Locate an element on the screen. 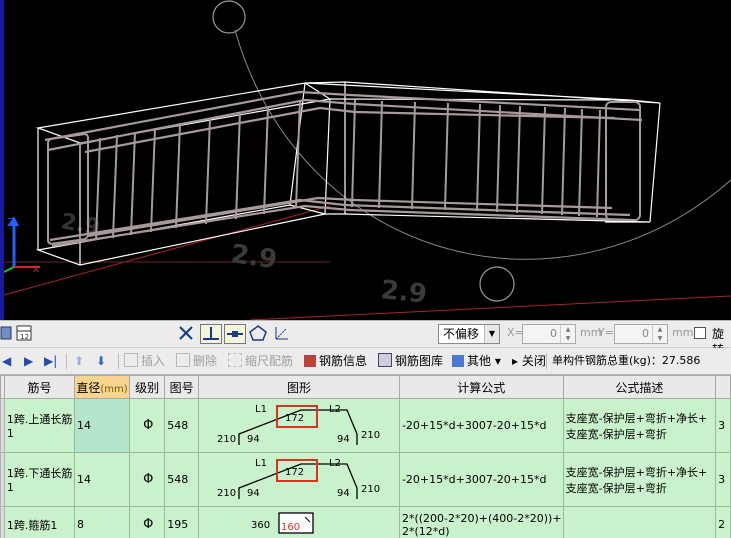 This screenshot has height=538, width=731. snap-midpoint-icon is located at coordinates (235, 334).